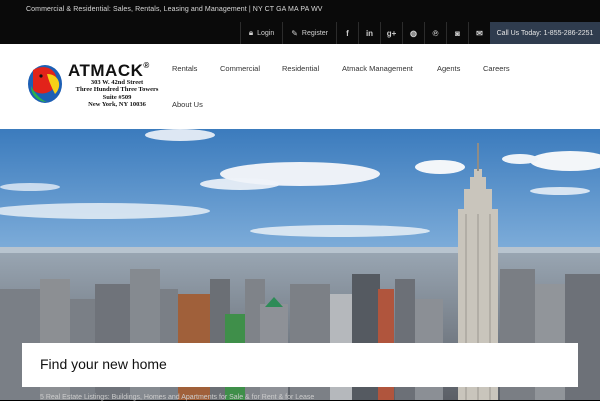 The height and width of the screenshot is (401, 600). I want to click on linkedin-link: in, so click(369, 33).